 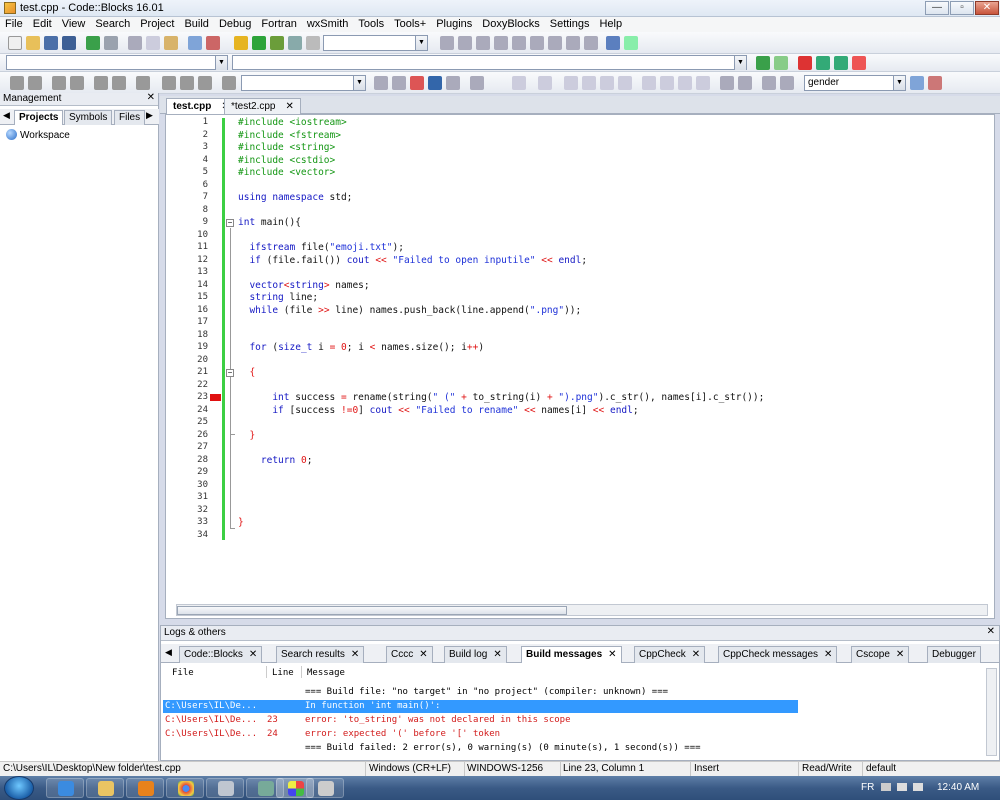 I want to click on menu-view: View, so click(x=74, y=24).